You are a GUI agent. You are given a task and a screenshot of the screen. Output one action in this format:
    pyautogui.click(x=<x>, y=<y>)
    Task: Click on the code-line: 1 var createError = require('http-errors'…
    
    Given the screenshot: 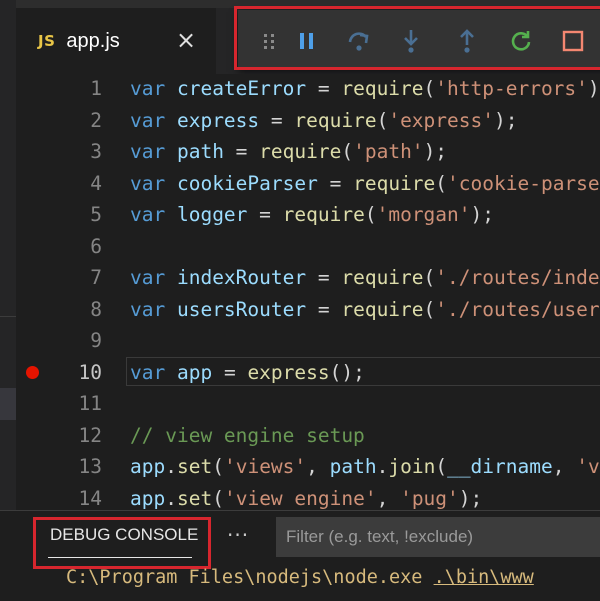 What is the action you would take?
    pyautogui.click(x=308, y=89)
    